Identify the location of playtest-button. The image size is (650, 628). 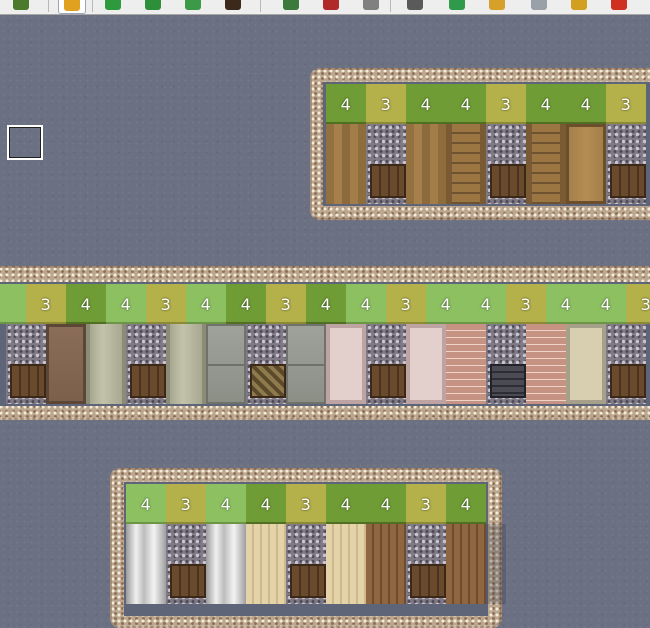
(619, 6).